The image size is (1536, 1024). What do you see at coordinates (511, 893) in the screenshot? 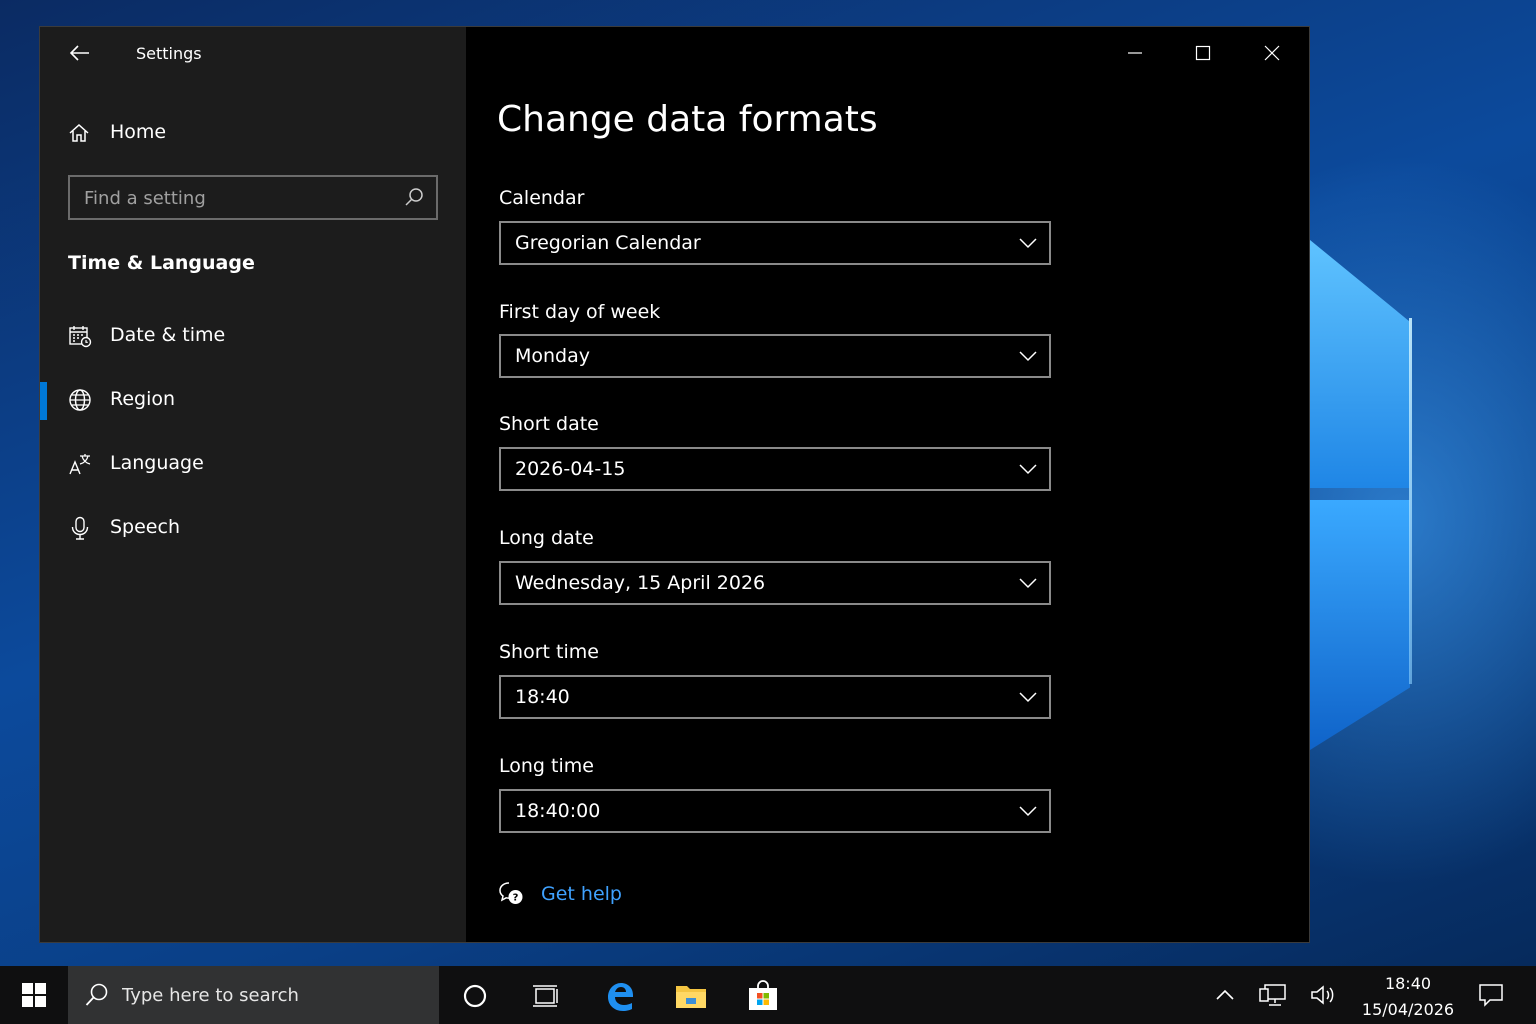
I see `help-chat-icon: ?` at bounding box center [511, 893].